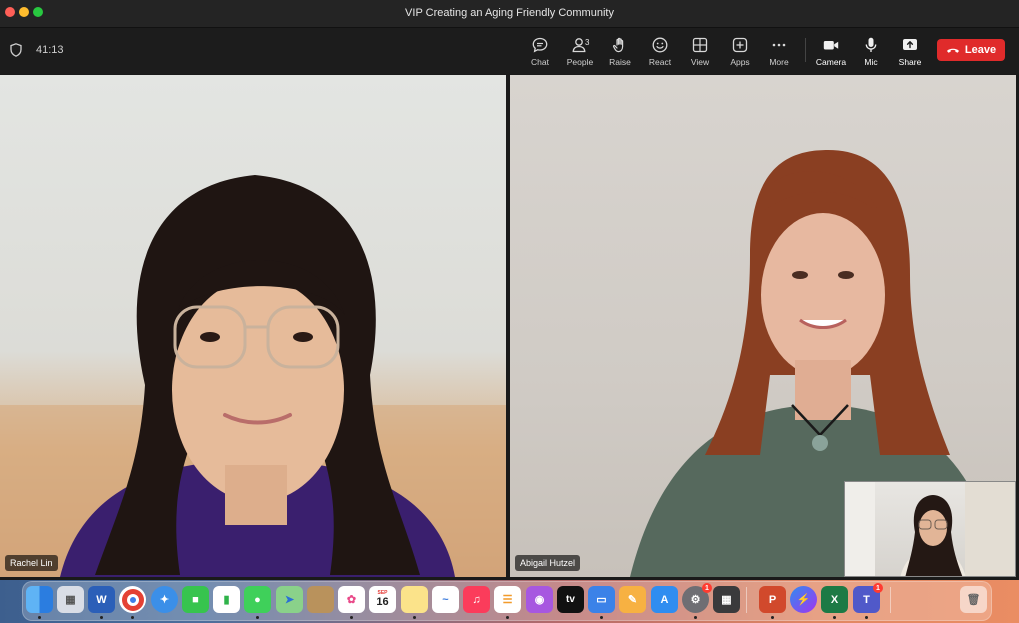  What do you see at coordinates (779, 62) in the screenshot?
I see `more-label: More` at bounding box center [779, 62].